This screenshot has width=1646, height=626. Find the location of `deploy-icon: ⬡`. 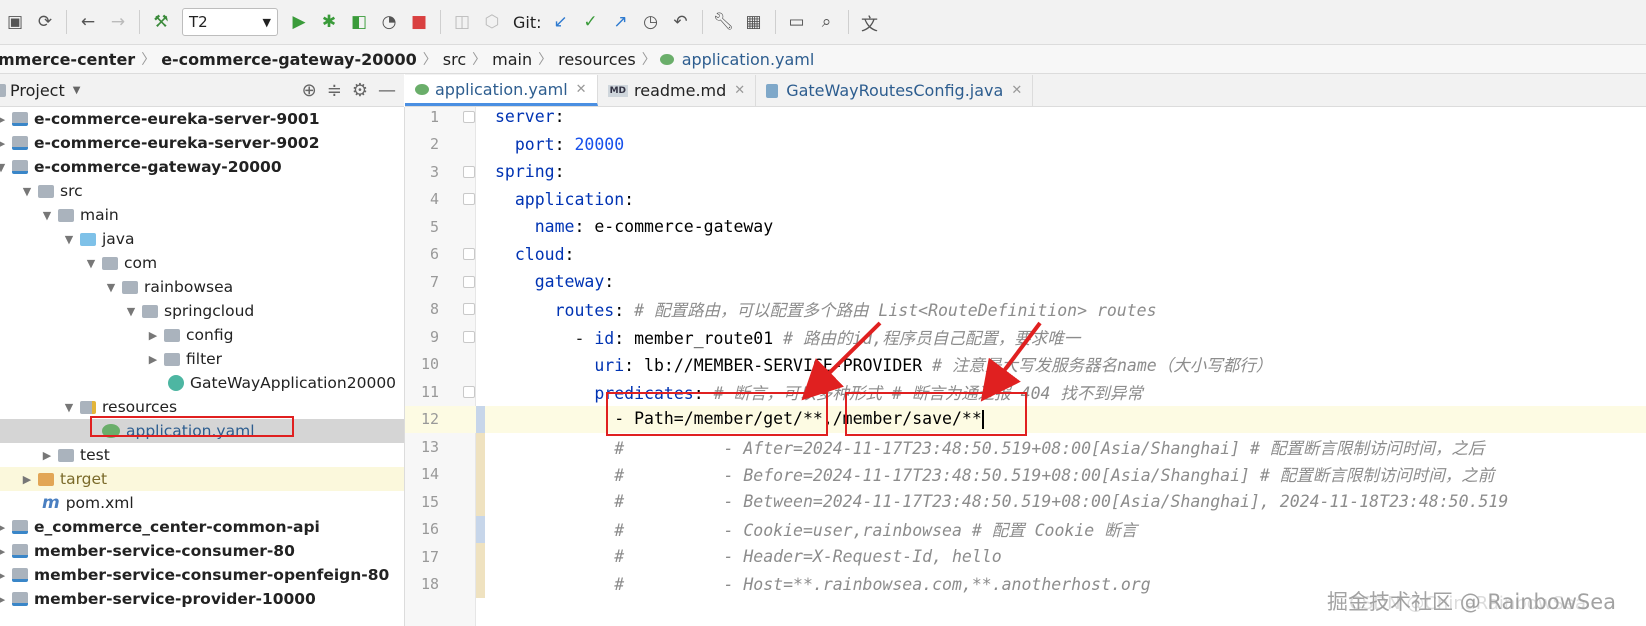

deploy-icon: ⬡ is located at coordinates (492, 22).